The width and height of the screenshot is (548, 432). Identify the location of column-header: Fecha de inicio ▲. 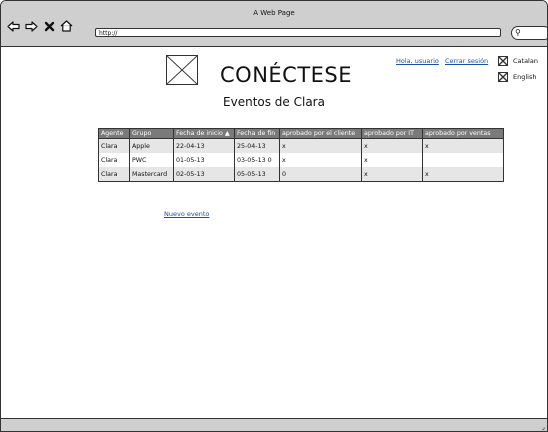
(204, 133).